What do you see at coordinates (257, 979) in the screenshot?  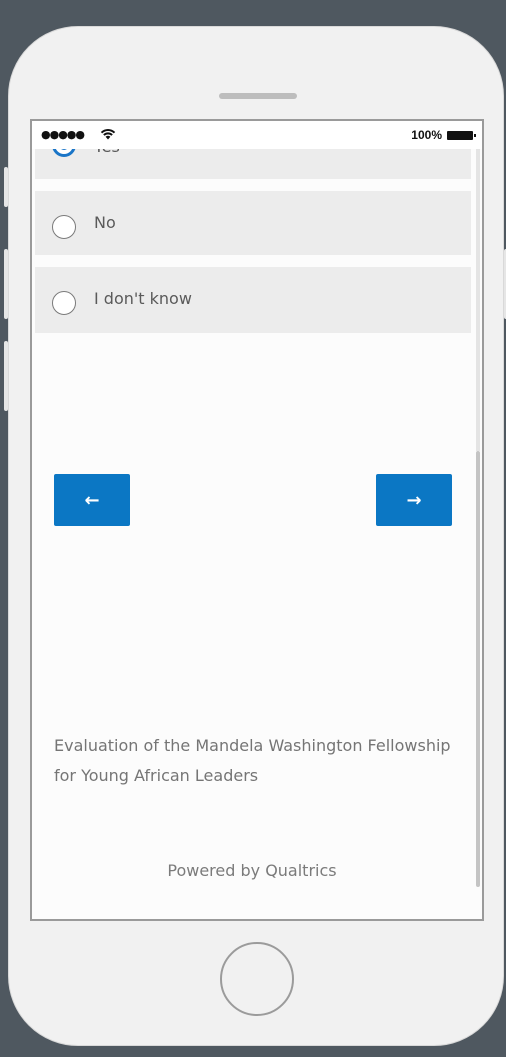 I see `home-button` at bounding box center [257, 979].